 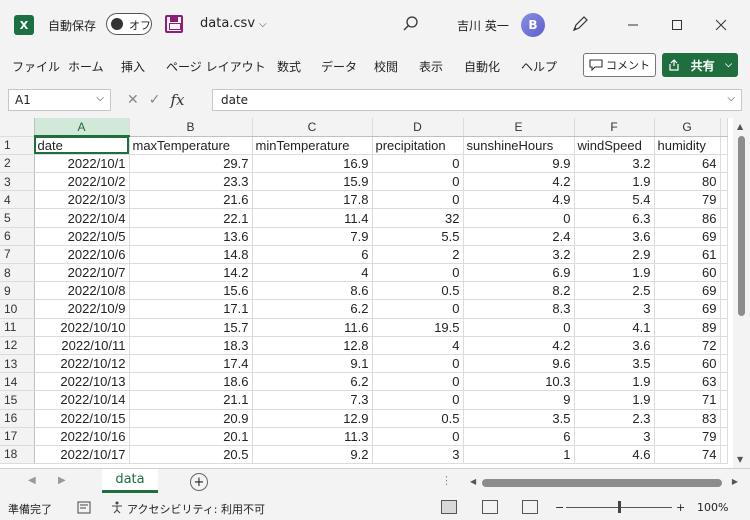 What do you see at coordinates (82, 400) in the screenshot?
I see `cell: 2022/10/14` at bounding box center [82, 400].